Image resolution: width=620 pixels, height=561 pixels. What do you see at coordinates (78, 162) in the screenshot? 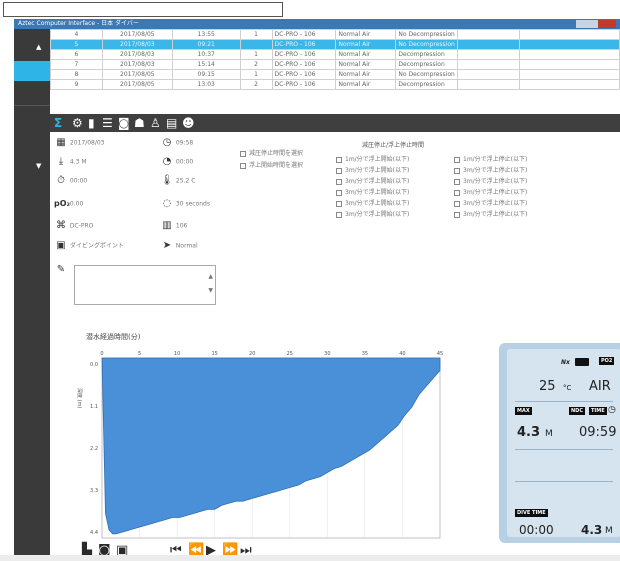
I see `max-depth: 4.3 M` at bounding box center [78, 162].